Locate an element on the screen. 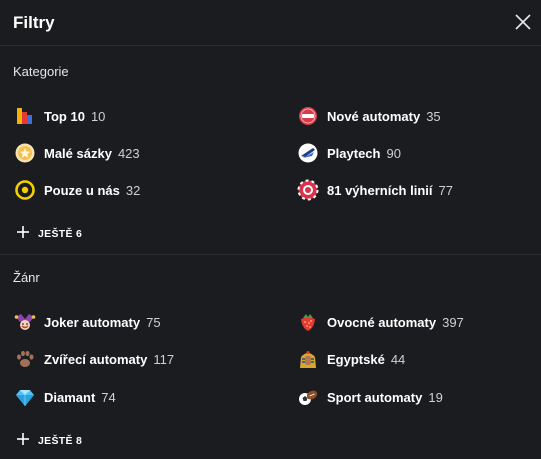 The height and width of the screenshot is (459, 541). strawberry-icon is located at coordinates (308, 322).